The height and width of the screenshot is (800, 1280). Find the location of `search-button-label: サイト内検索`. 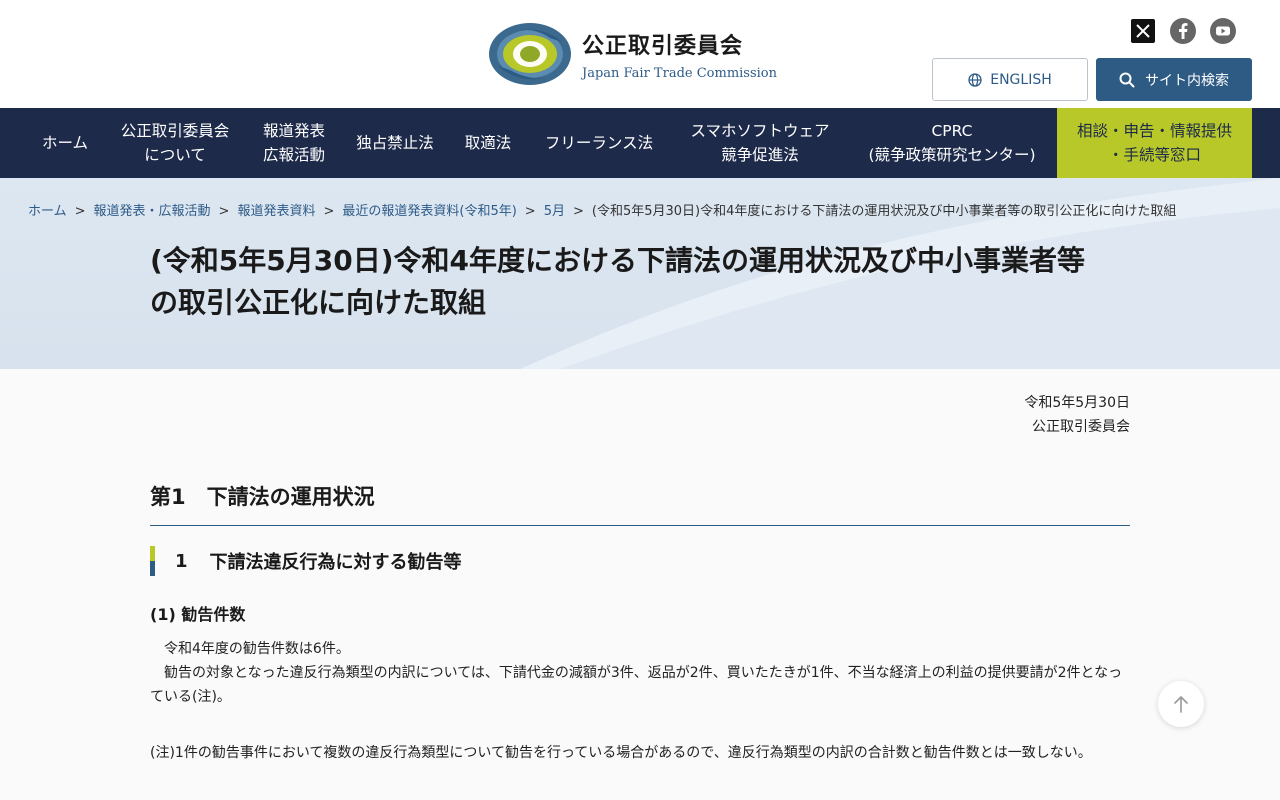

search-button-label: サイト内検索 is located at coordinates (1187, 80).